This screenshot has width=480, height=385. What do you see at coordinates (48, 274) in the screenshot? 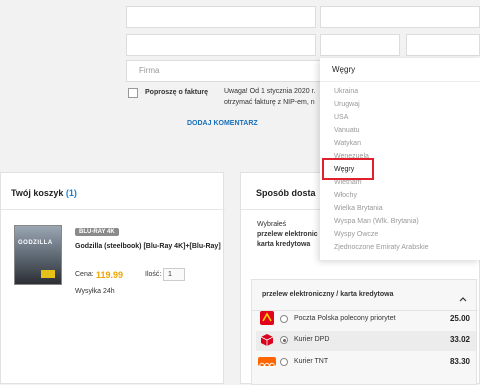
I see `cover-badge` at bounding box center [48, 274].